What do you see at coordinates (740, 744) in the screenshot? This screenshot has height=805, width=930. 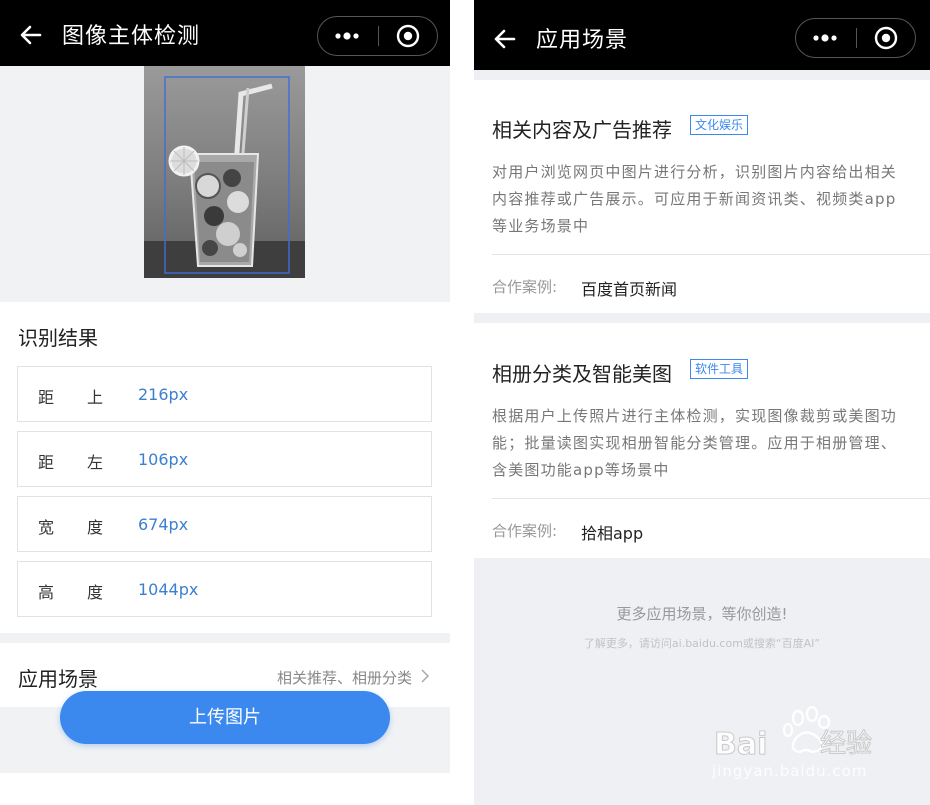 I see `svg-text: Bai` at bounding box center [740, 744].